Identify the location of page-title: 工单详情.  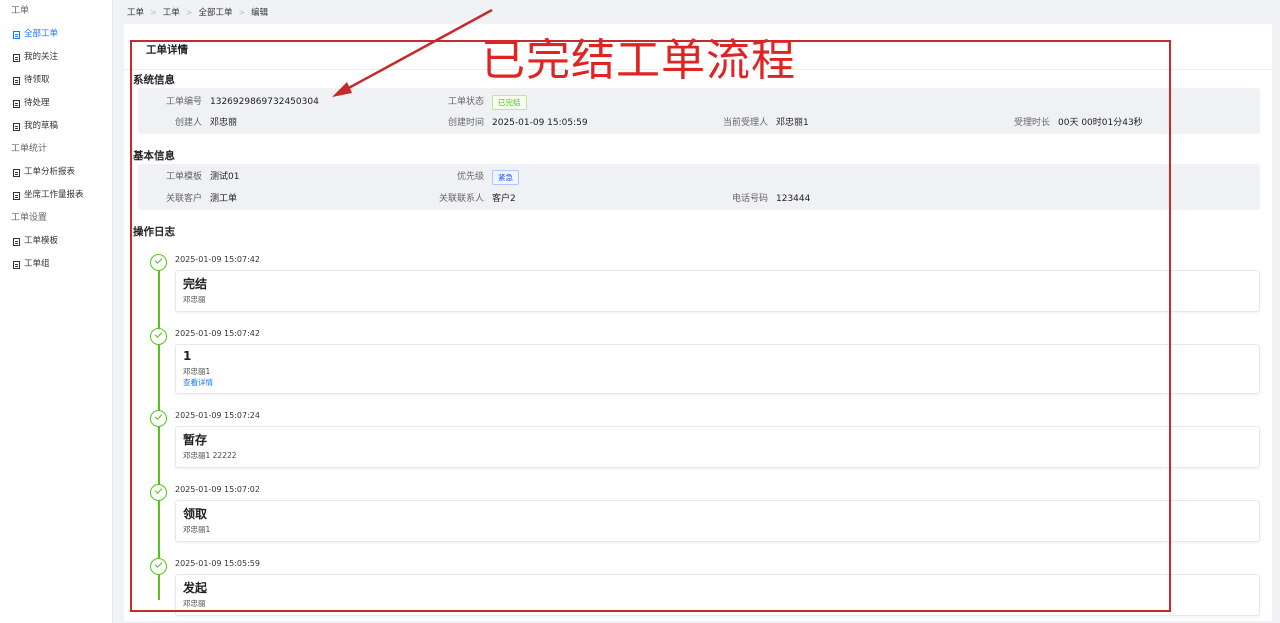
(698, 47).